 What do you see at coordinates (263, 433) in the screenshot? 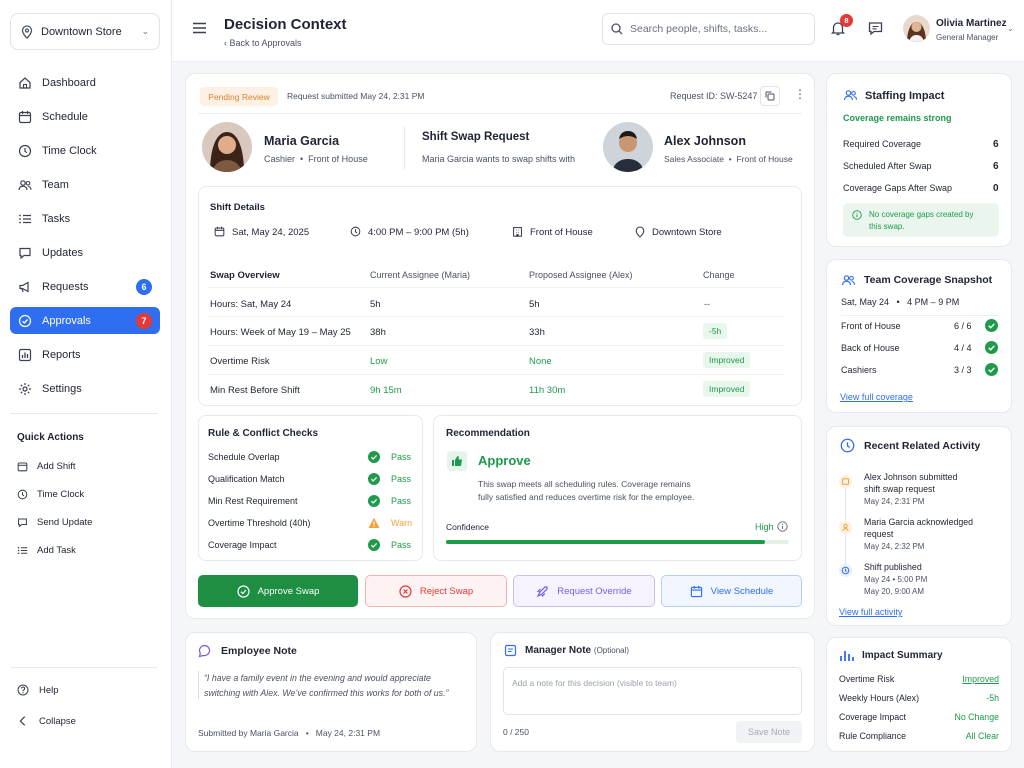
I see `rule-checks-title: Rule & Conflict Checks` at bounding box center [263, 433].